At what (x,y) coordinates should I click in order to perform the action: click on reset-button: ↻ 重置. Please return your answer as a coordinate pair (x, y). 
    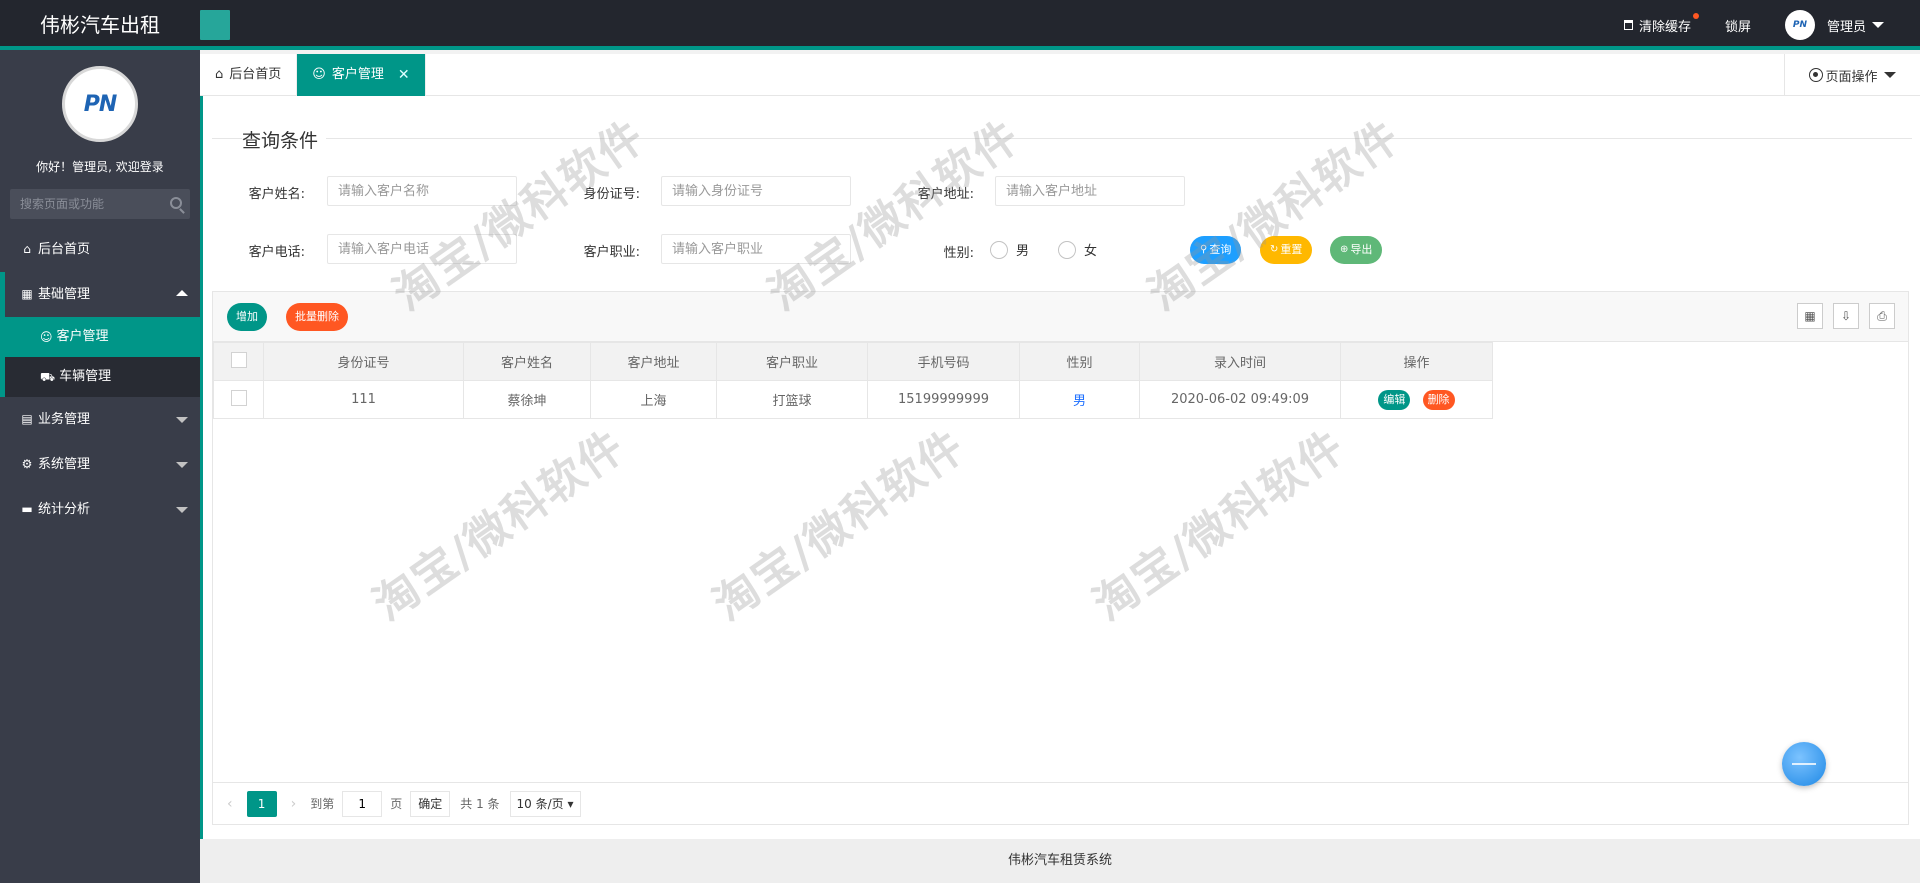
    Looking at the image, I should click on (1286, 250).